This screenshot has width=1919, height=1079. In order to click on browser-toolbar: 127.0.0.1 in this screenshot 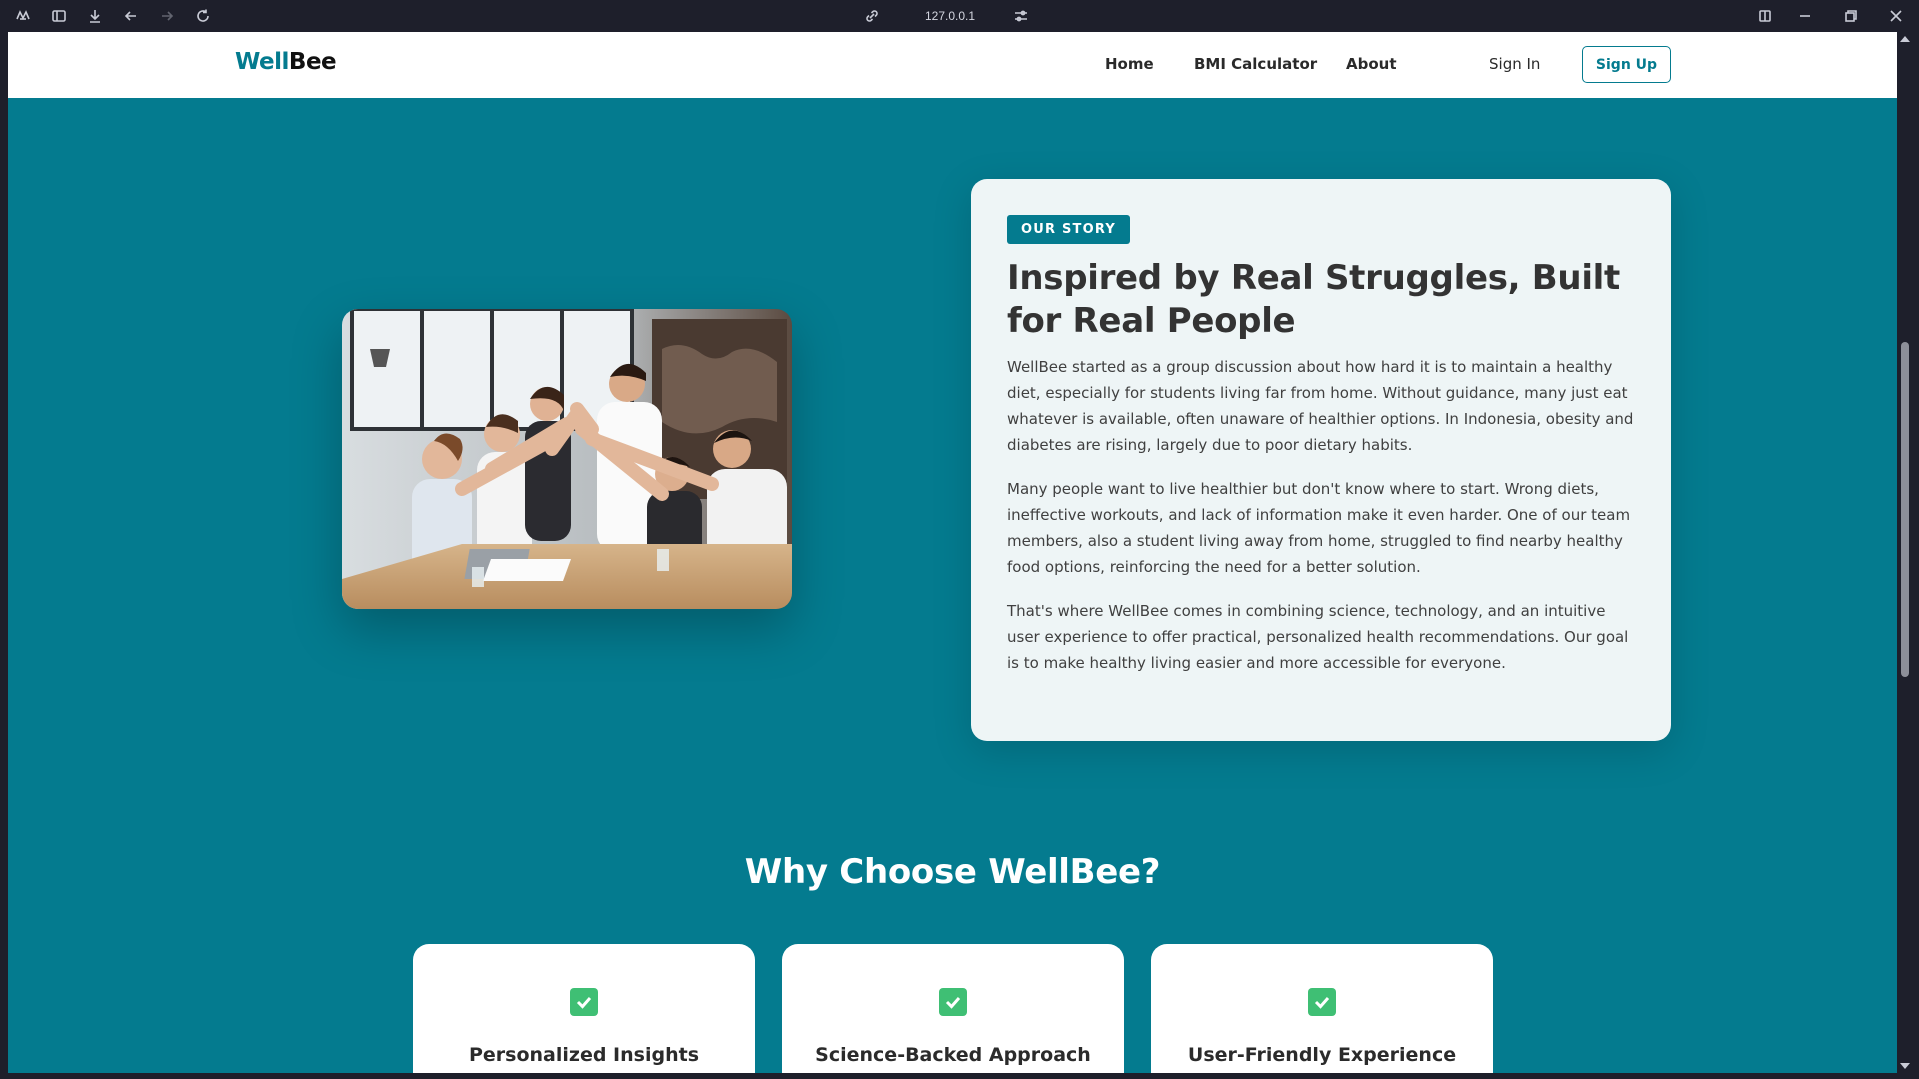, I will do `click(959, 16)`.